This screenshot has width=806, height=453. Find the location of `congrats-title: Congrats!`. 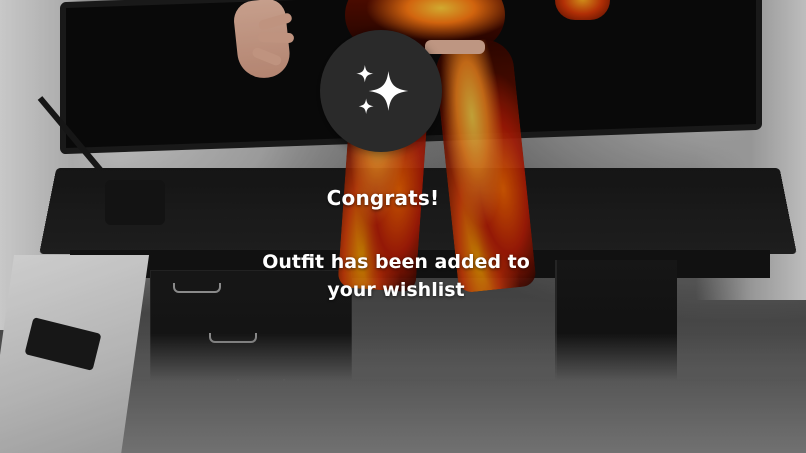

congrats-title: Congrats! is located at coordinates (383, 198).